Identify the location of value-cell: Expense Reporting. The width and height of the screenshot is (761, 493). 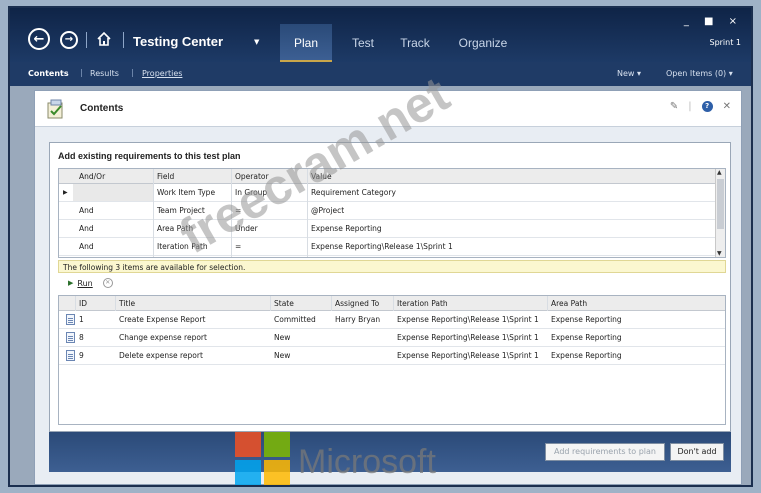
(346, 228).